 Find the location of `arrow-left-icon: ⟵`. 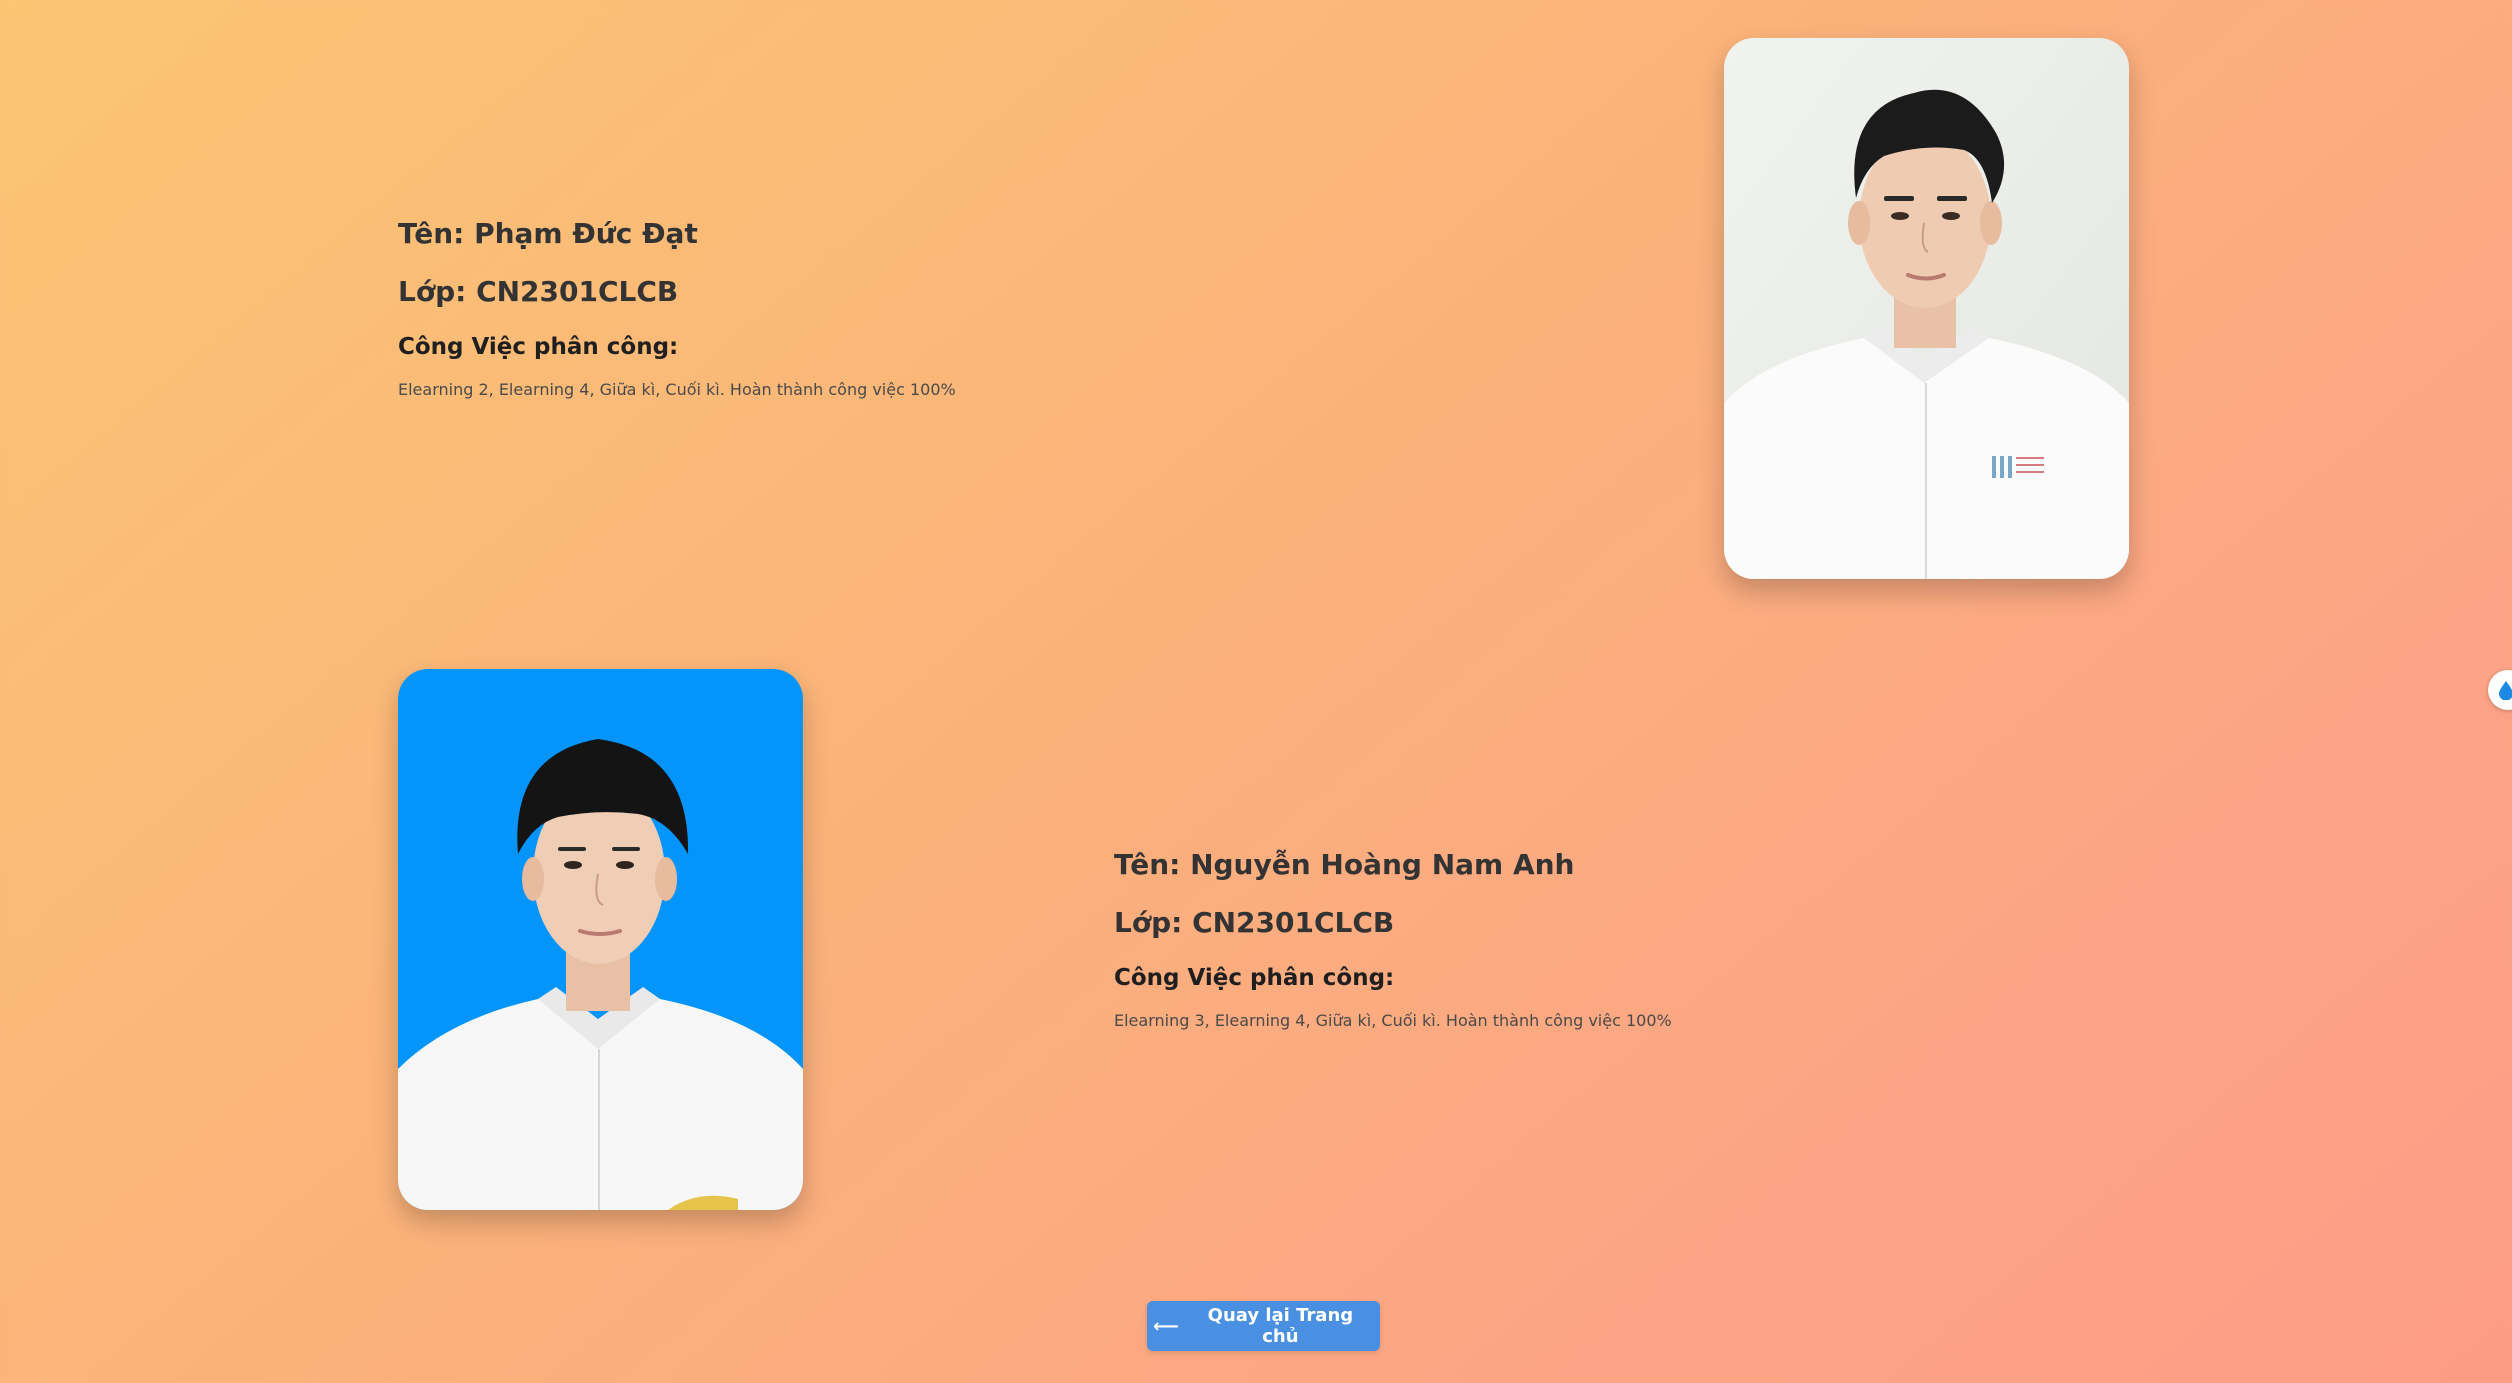

arrow-left-icon: ⟵ is located at coordinates (1166, 1326).